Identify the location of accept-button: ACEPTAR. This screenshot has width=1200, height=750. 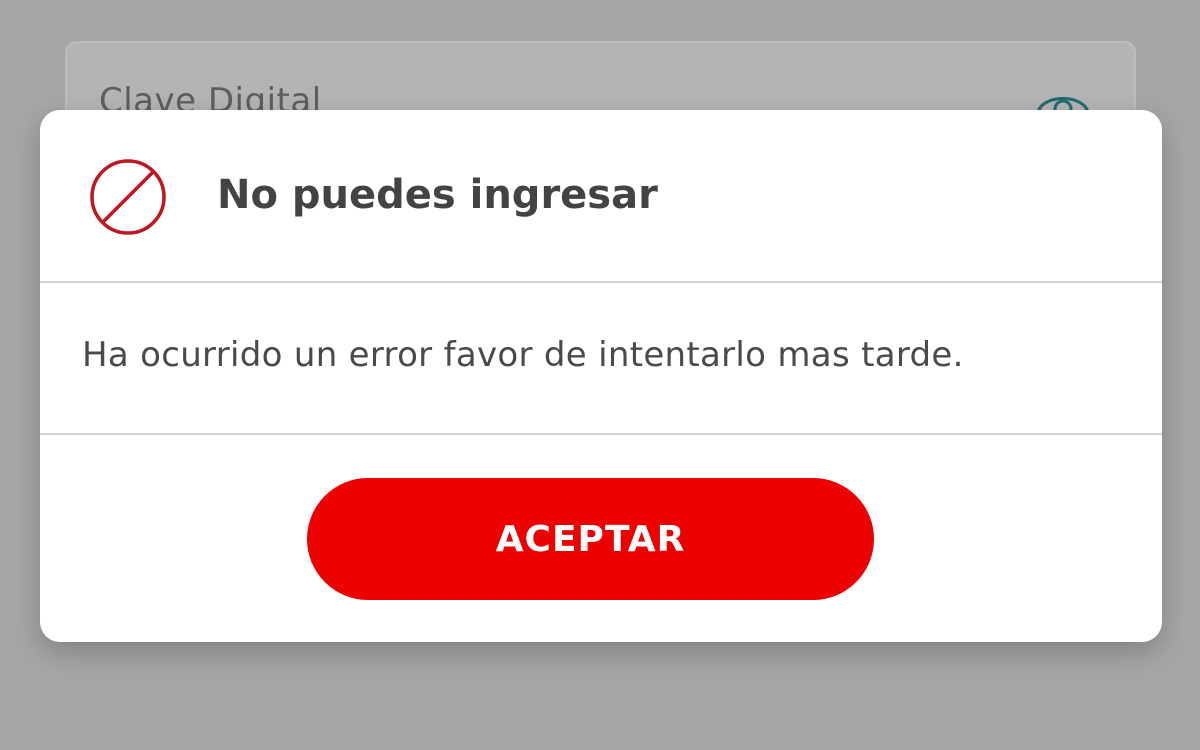
(590, 539).